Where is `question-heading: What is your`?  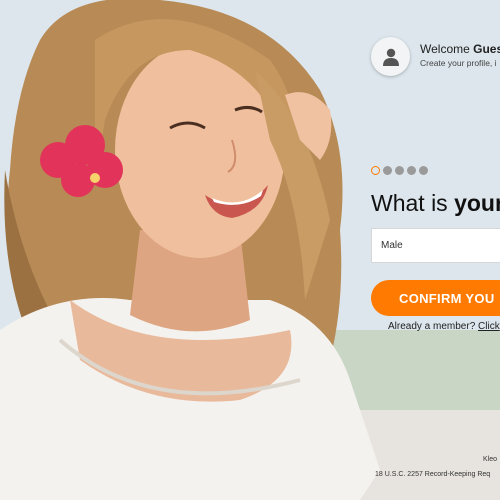 question-heading: What is your is located at coordinates (435, 203).